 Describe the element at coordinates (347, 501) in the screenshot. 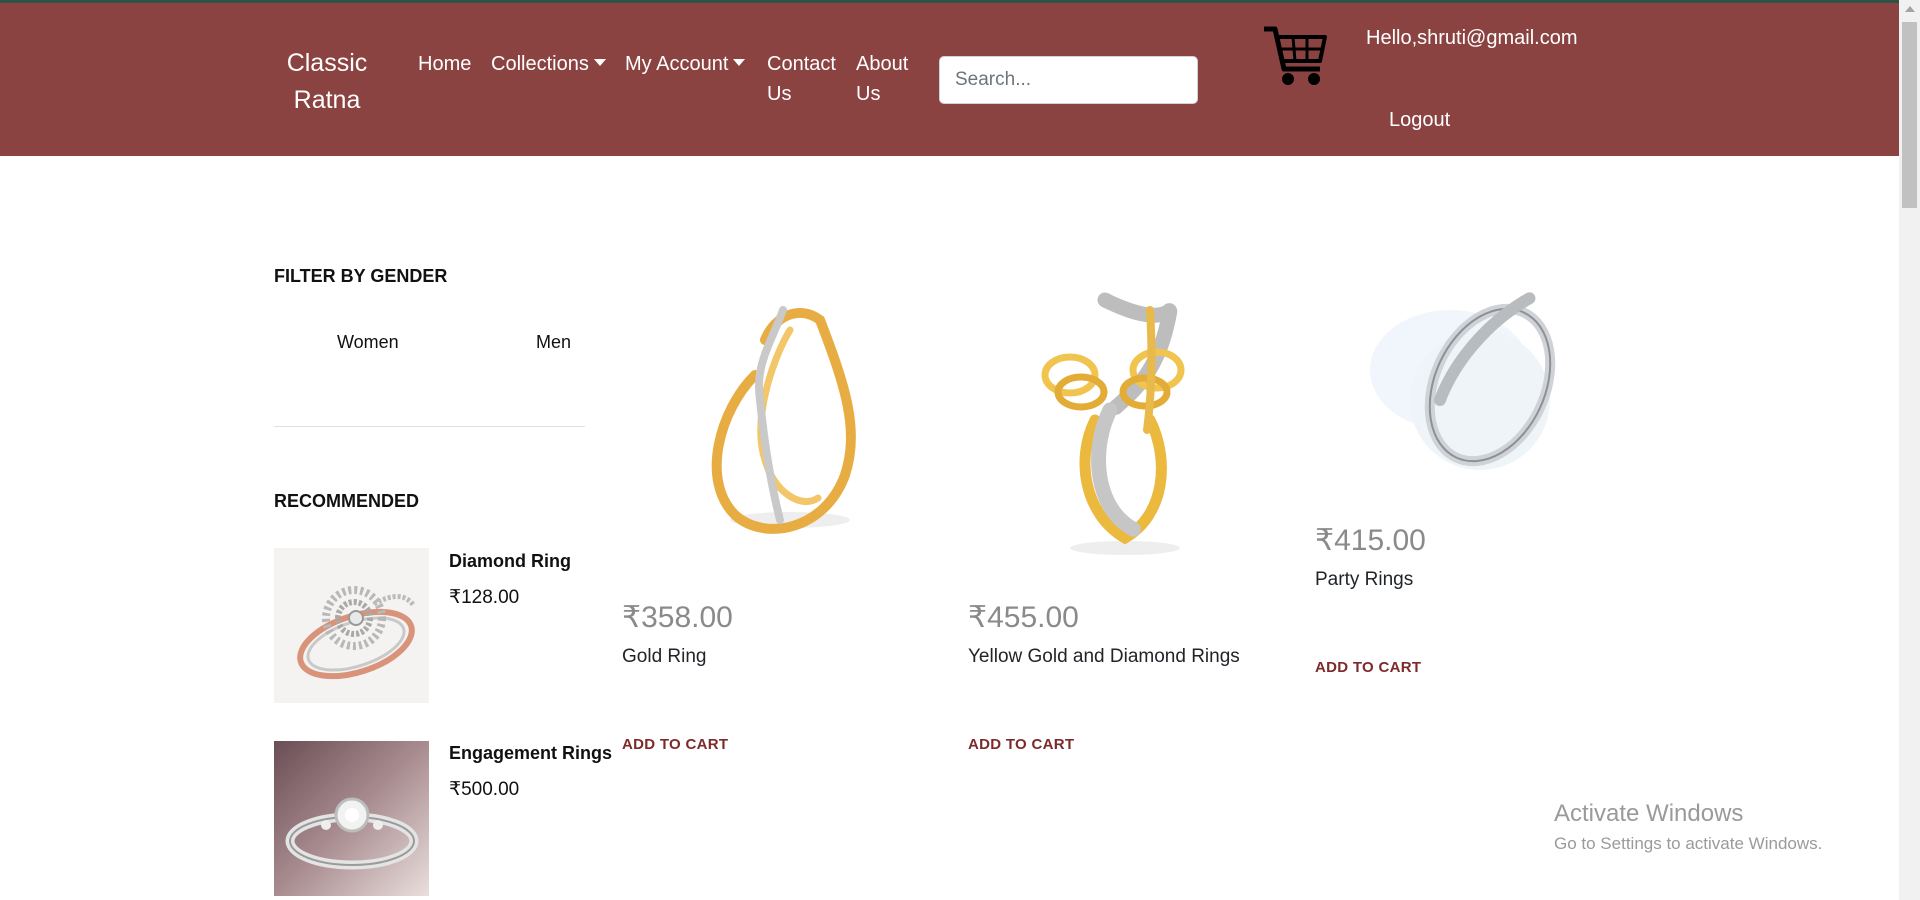

I see `recommended-title: RECOMMENDED` at that location.